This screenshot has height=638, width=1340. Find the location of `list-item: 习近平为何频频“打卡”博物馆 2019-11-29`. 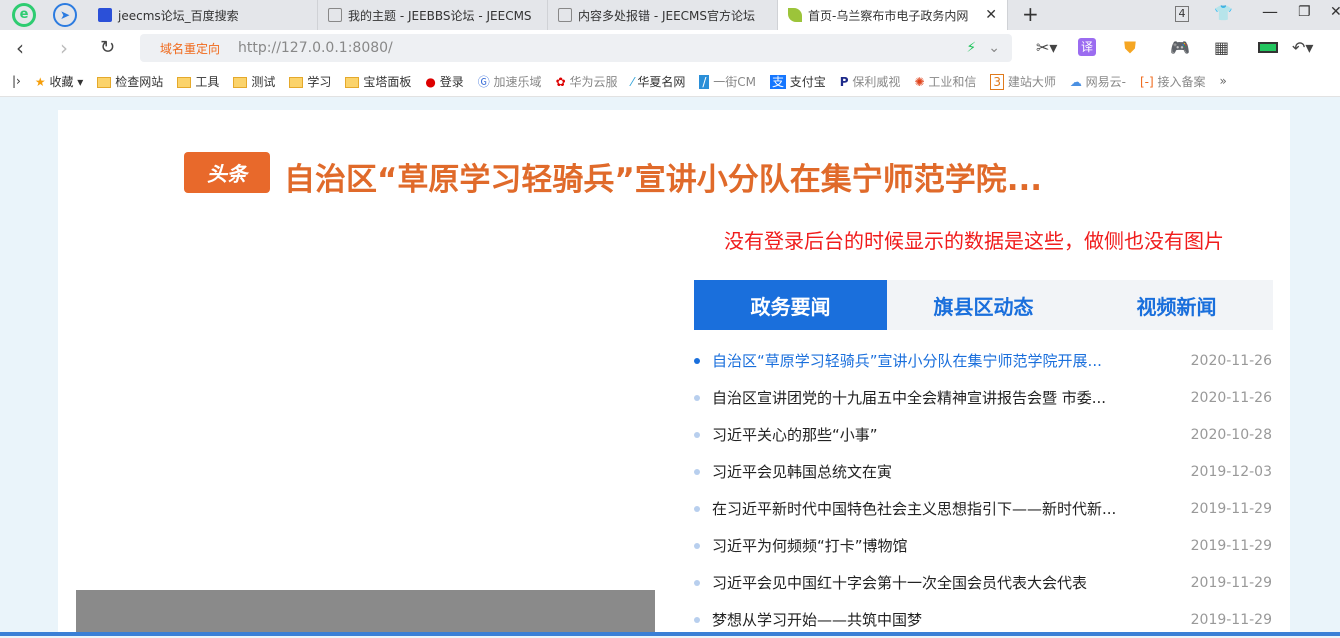

list-item: 习近平为何频频“打卡”博物馆 2019-11-29 is located at coordinates (984, 545).